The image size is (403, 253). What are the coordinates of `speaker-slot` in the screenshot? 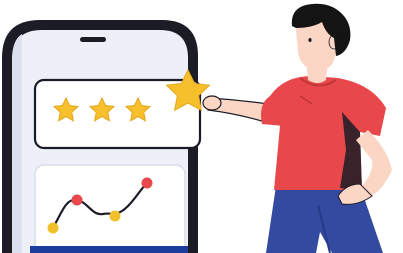 It's located at (93, 39).